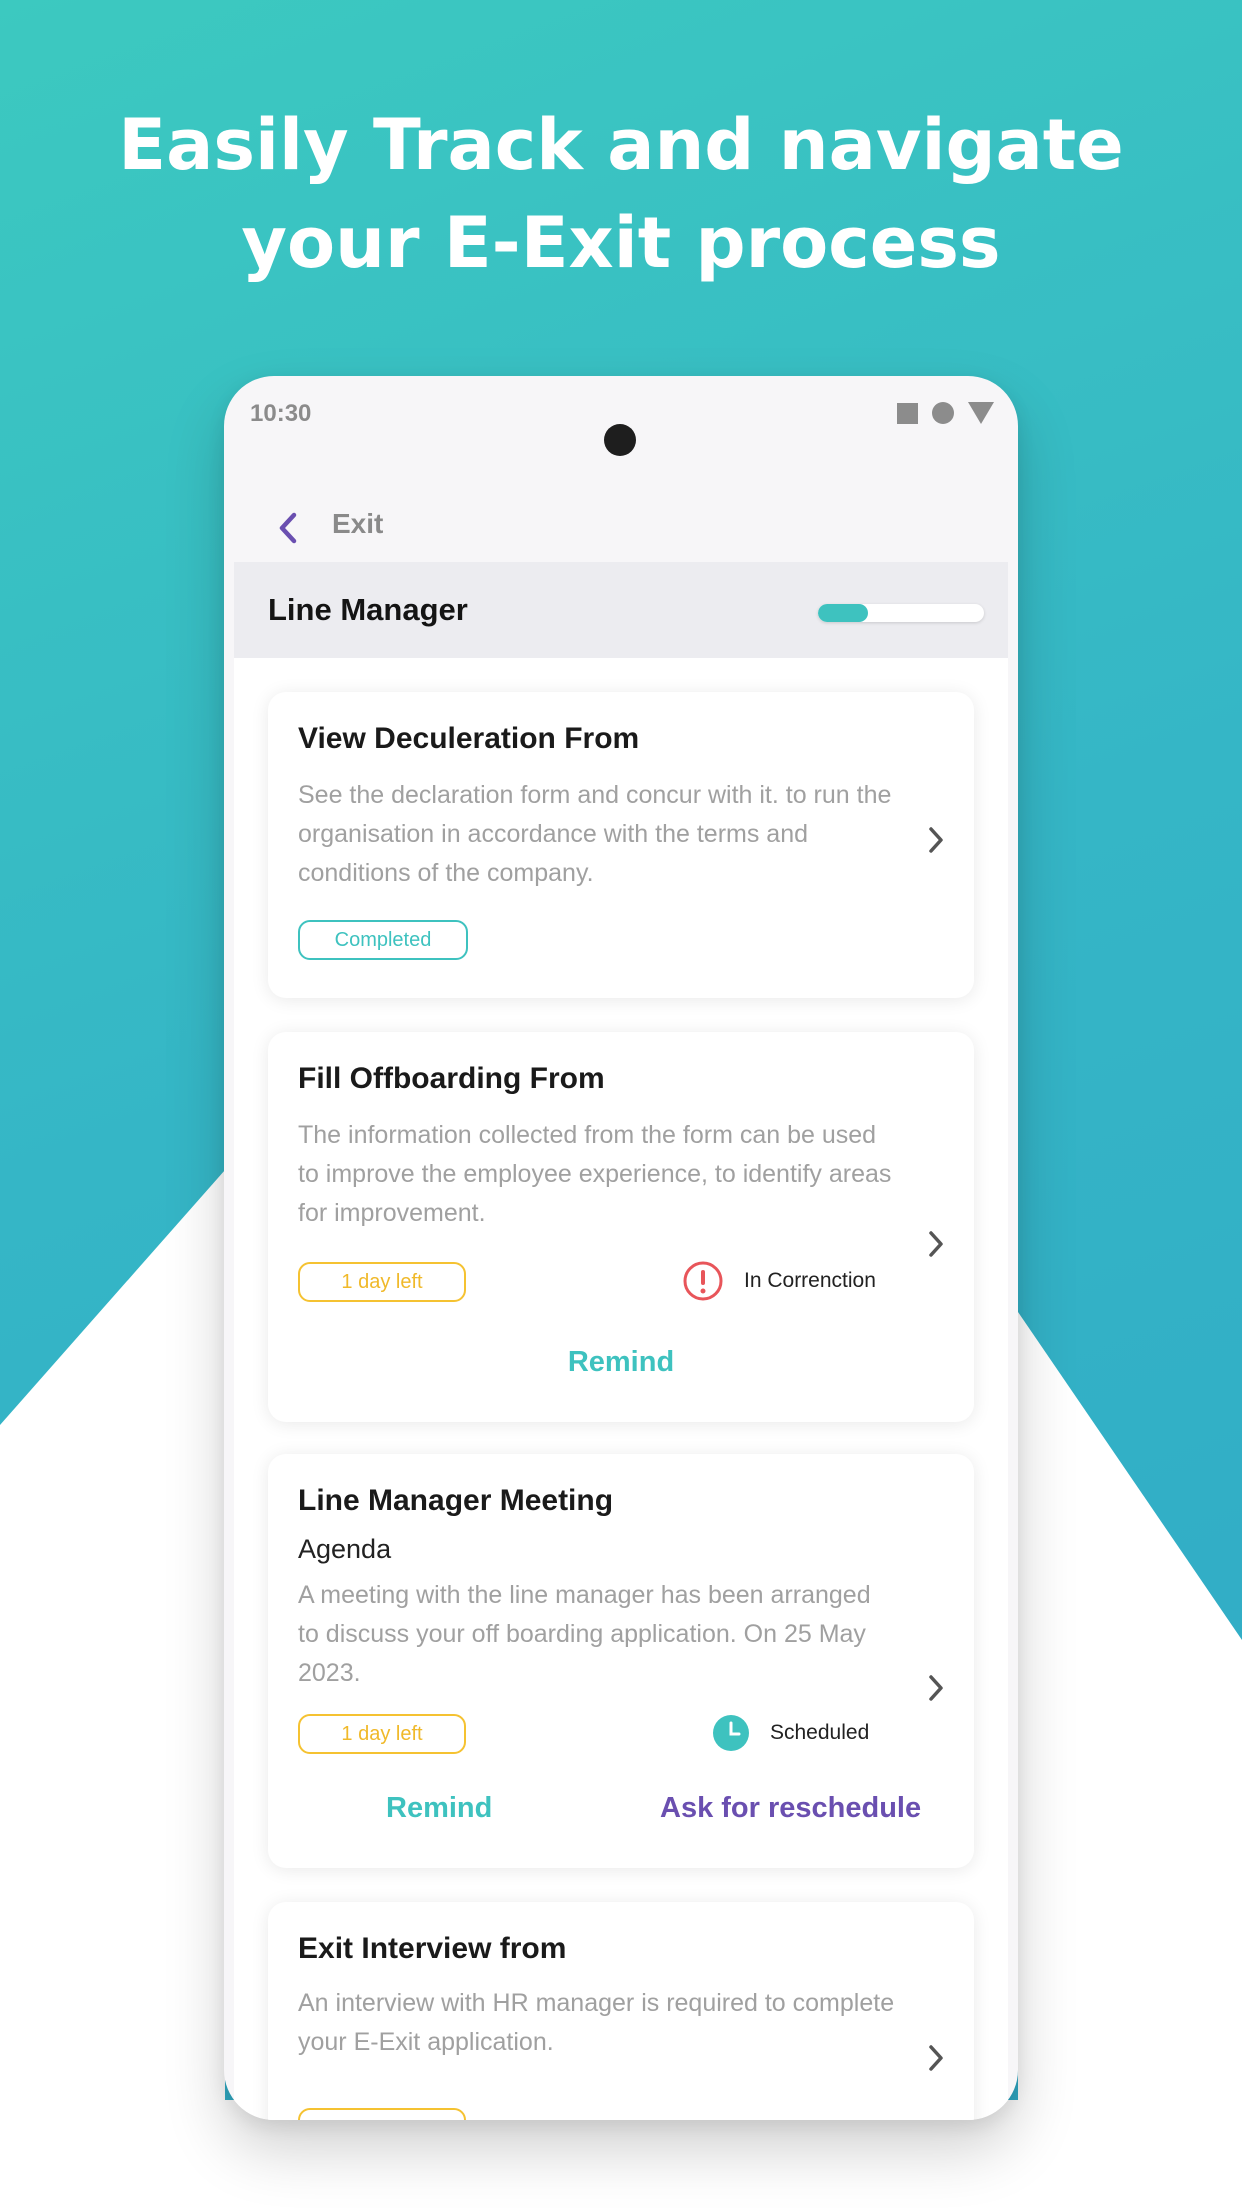 The width and height of the screenshot is (1242, 2208). What do you see at coordinates (289, 528) in the screenshot?
I see `chevron-left-icon` at bounding box center [289, 528].